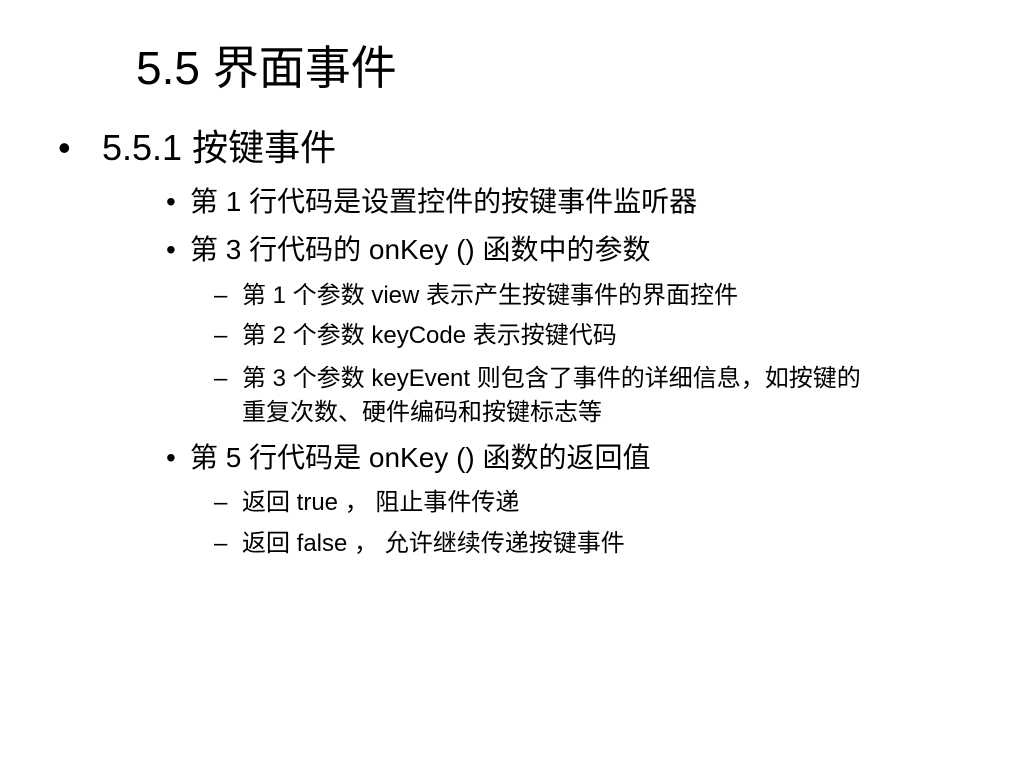 The width and height of the screenshot is (1024, 768). Describe the element at coordinates (381, 502) in the screenshot. I see `sub-bullet-text: 返回 true ， 阻止事件传递` at that location.